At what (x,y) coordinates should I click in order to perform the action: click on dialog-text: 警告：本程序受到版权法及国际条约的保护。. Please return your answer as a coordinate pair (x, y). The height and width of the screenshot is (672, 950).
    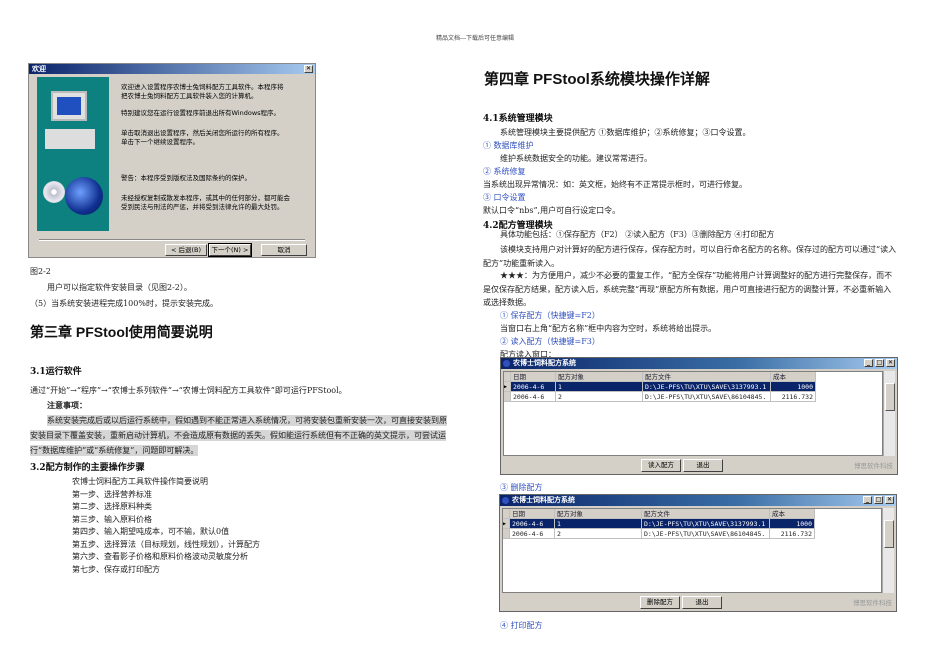
    Looking at the image, I should click on (186, 178).